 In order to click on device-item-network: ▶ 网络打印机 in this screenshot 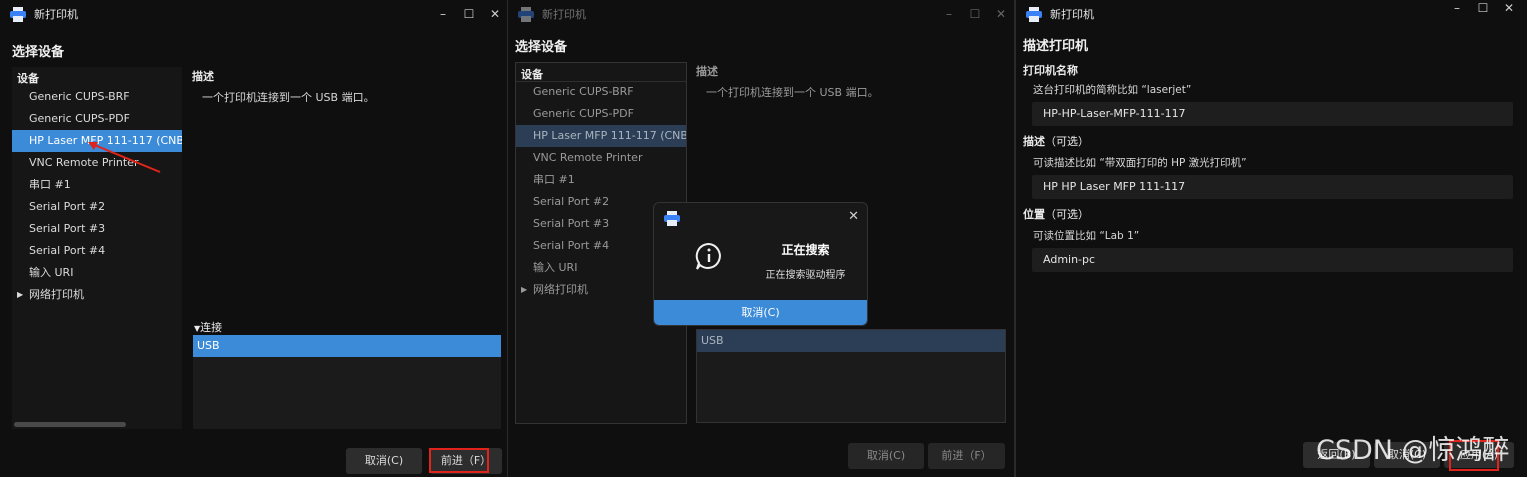, I will do `click(97, 295)`.